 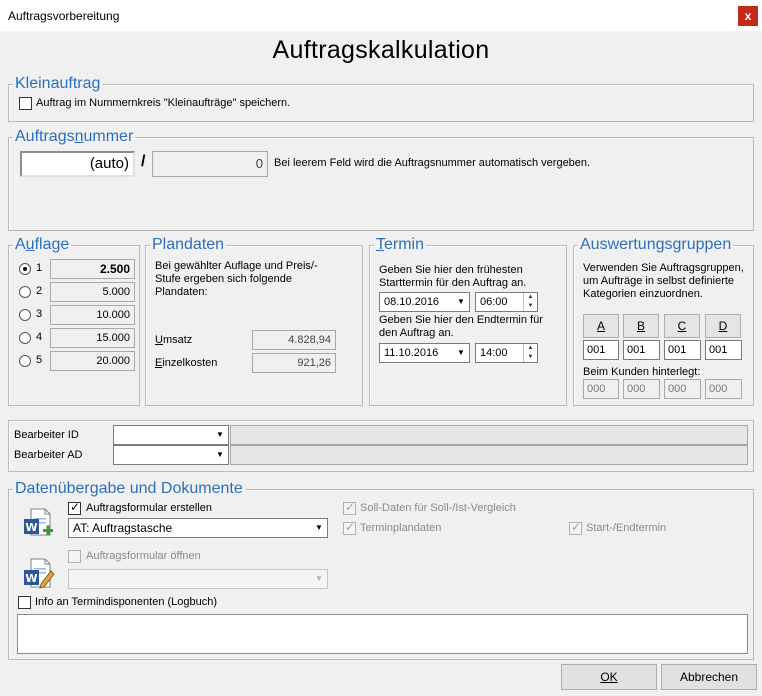 I want to click on end-time-value: 14:00, so click(x=494, y=353).